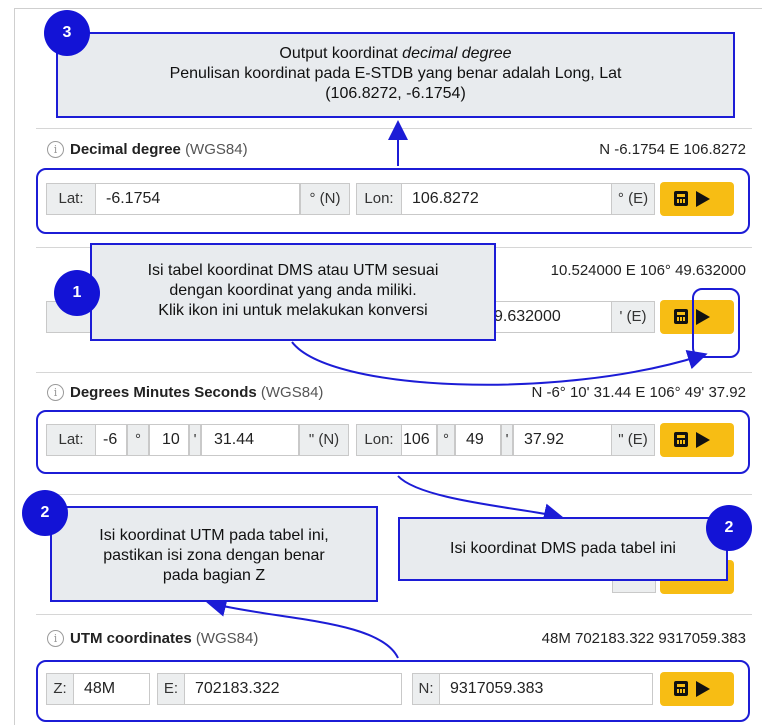  Describe the element at coordinates (302, 628) in the screenshot. I see `arrow-to-utm` at that location.